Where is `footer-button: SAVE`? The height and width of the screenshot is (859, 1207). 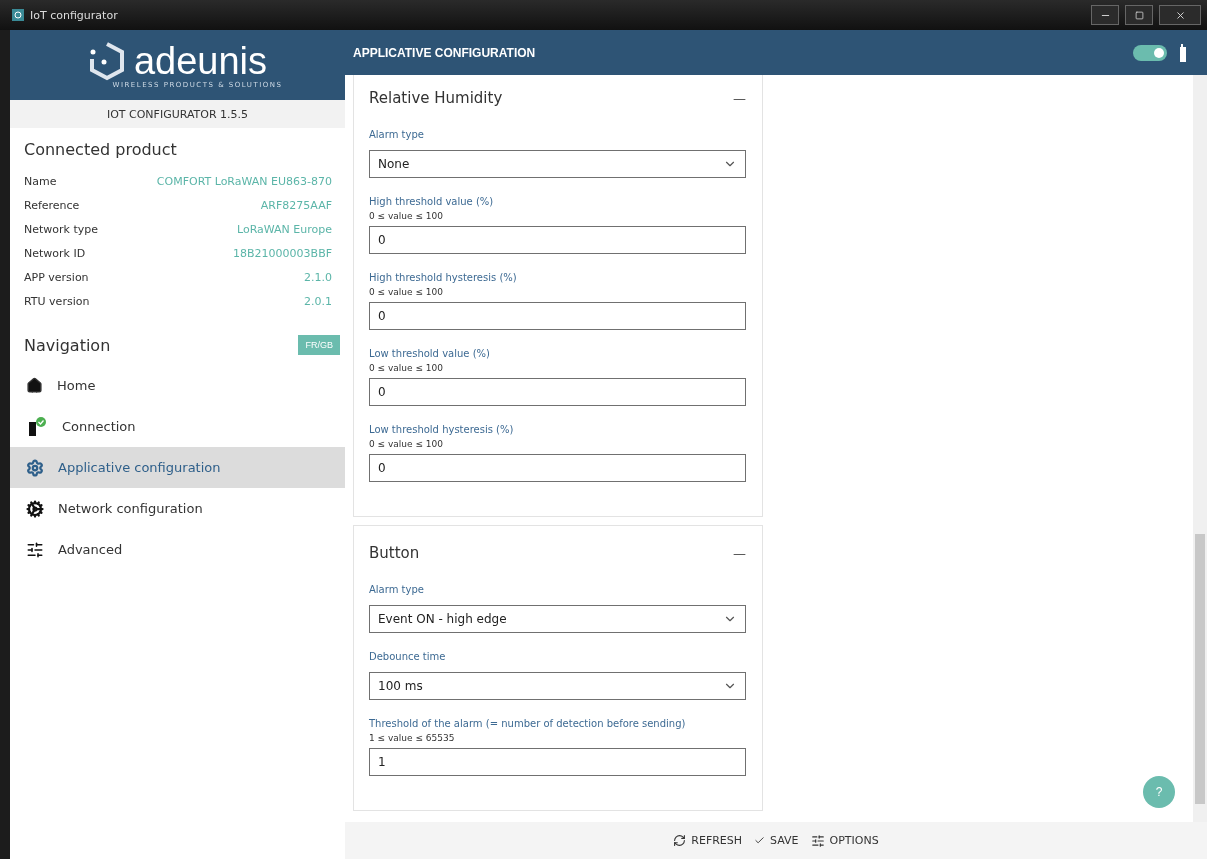
footer-button: SAVE is located at coordinates (776, 840).